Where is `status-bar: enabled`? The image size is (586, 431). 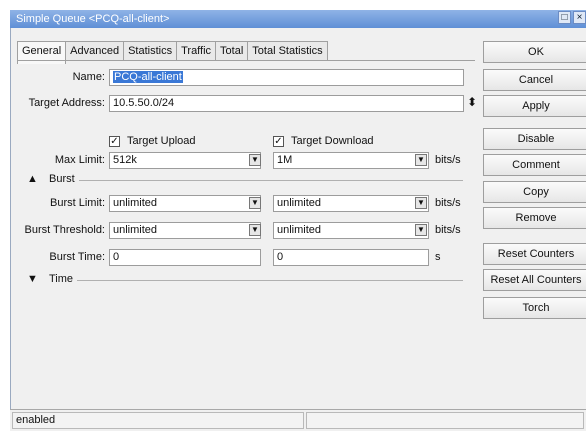 status-bar: enabled is located at coordinates (298, 420).